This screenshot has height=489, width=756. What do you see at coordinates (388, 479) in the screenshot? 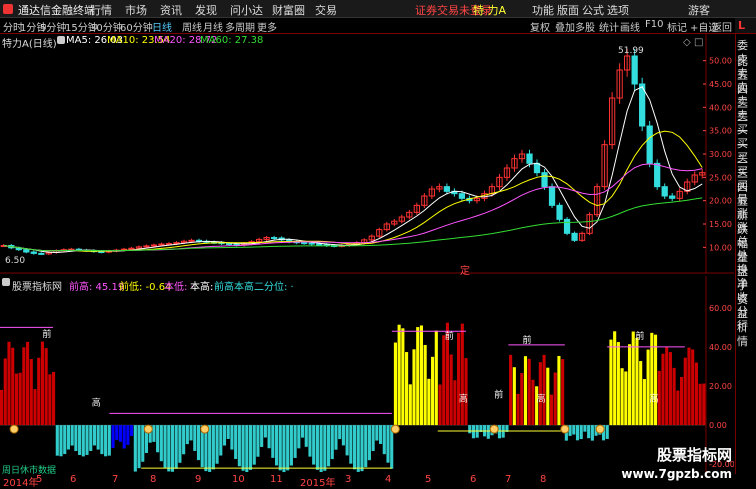
I see `time-label-10: 4` at bounding box center [388, 479].